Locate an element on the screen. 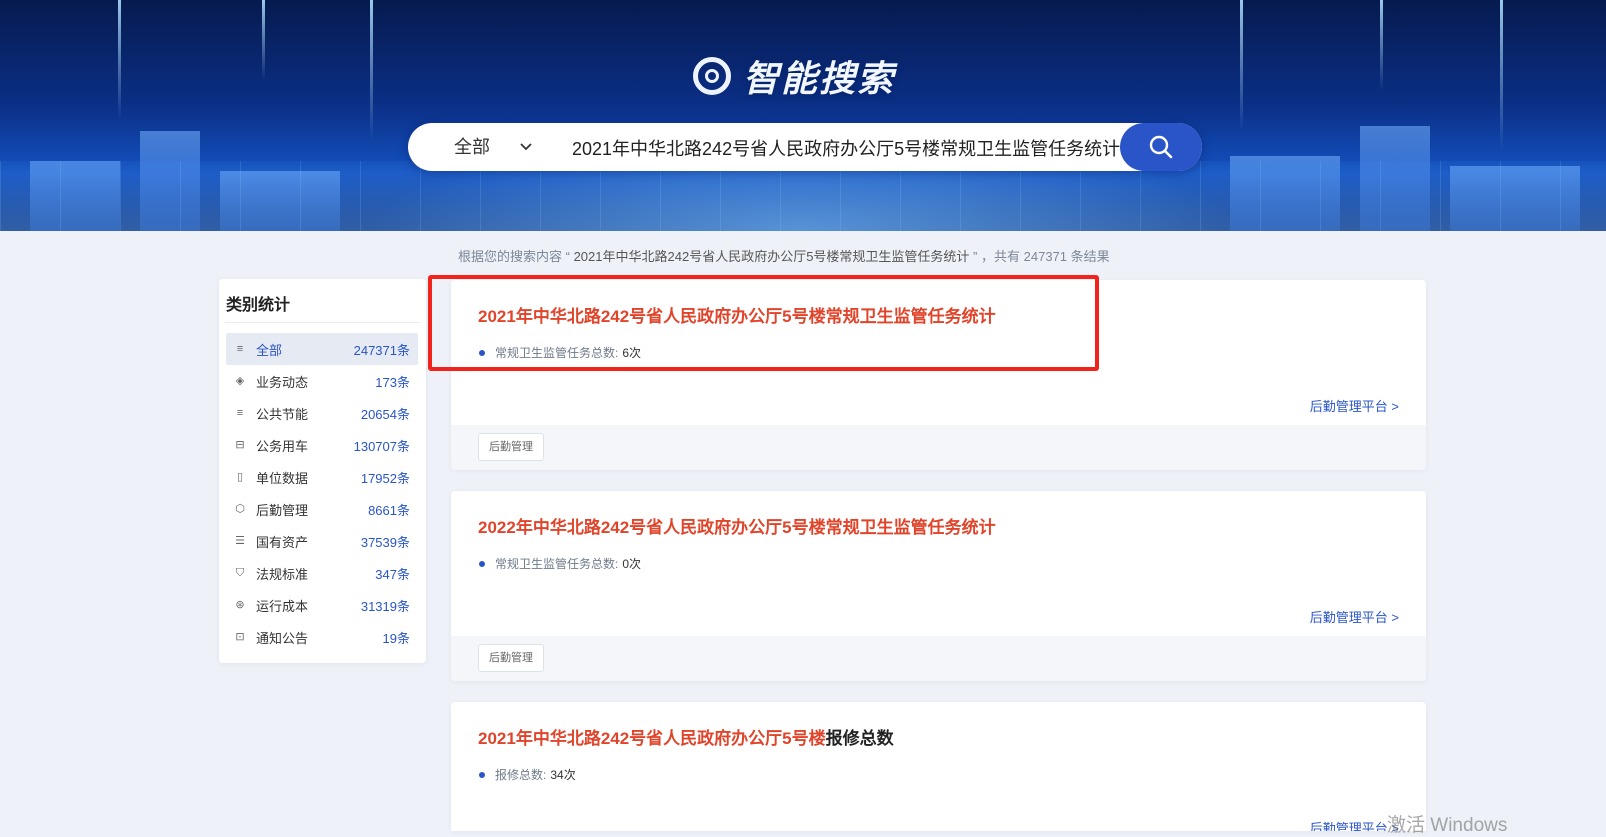 The width and height of the screenshot is (1606, 837). search-bar: 全部 is located at coordinates (805, 147).